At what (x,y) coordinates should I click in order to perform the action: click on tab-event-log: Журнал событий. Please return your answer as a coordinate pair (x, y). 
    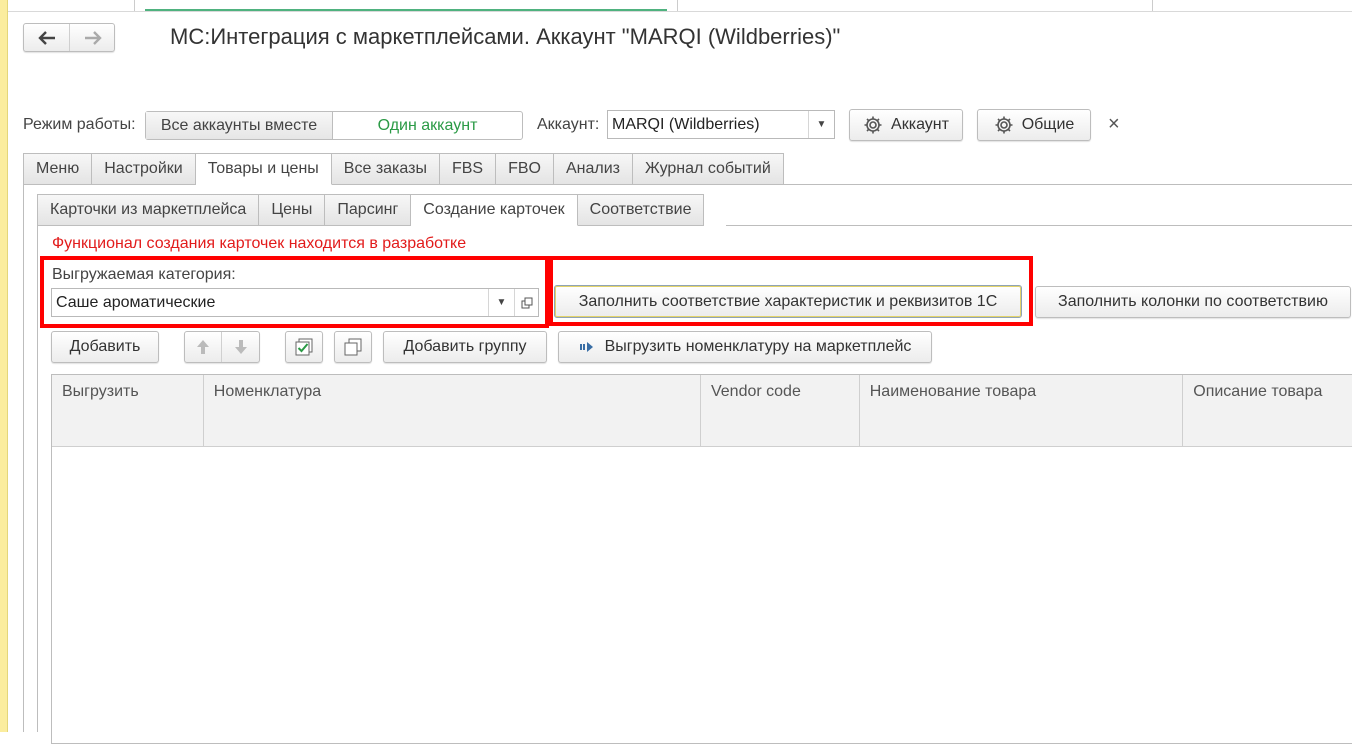
    Looking at the image, I should click on (708, 169).